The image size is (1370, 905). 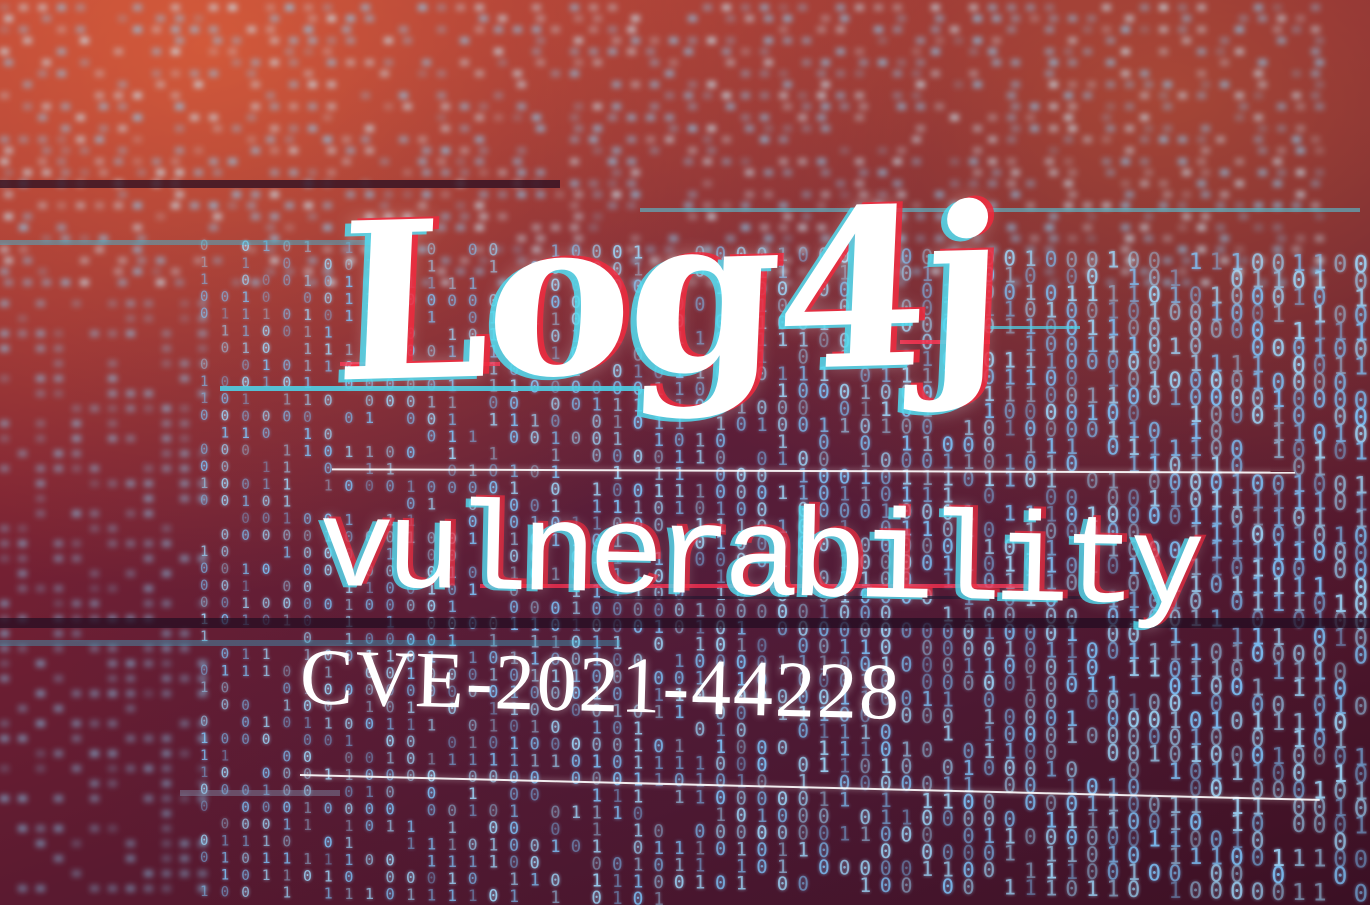 What do you see at coordinates (757, 560) in the screenshot?
I see `vulnerability-label: vulnerability` at bounding box center [757, 560].